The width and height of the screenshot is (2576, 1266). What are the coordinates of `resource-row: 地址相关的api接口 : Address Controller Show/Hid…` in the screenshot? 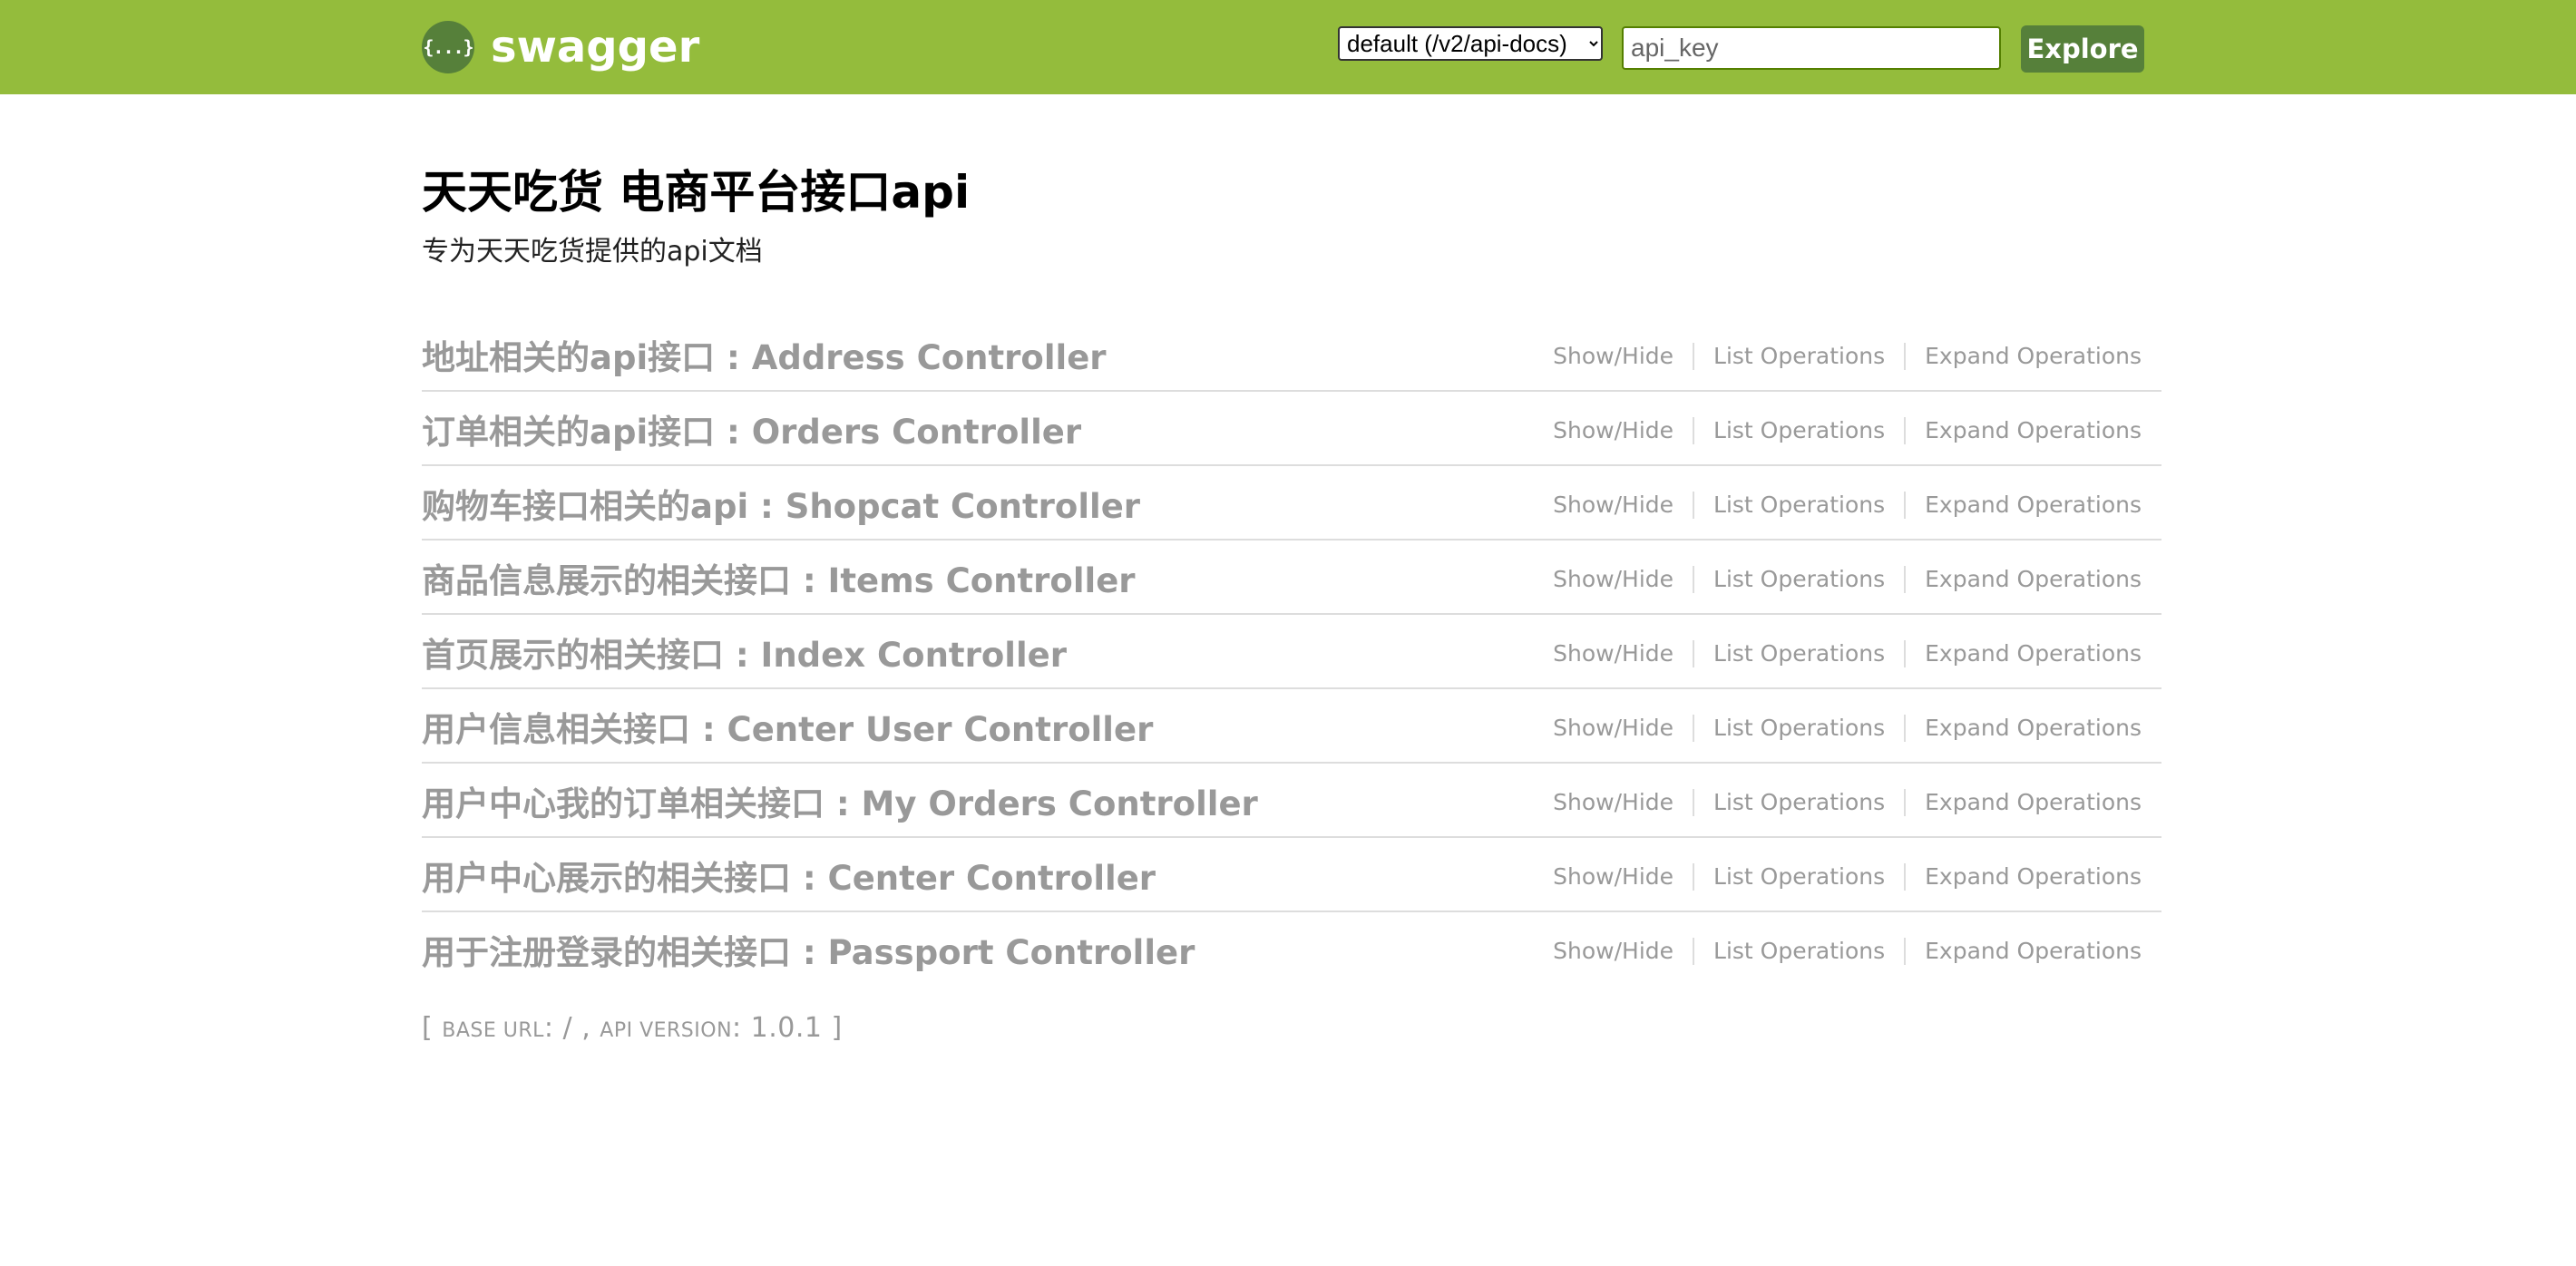 It's located at (1291, 354).